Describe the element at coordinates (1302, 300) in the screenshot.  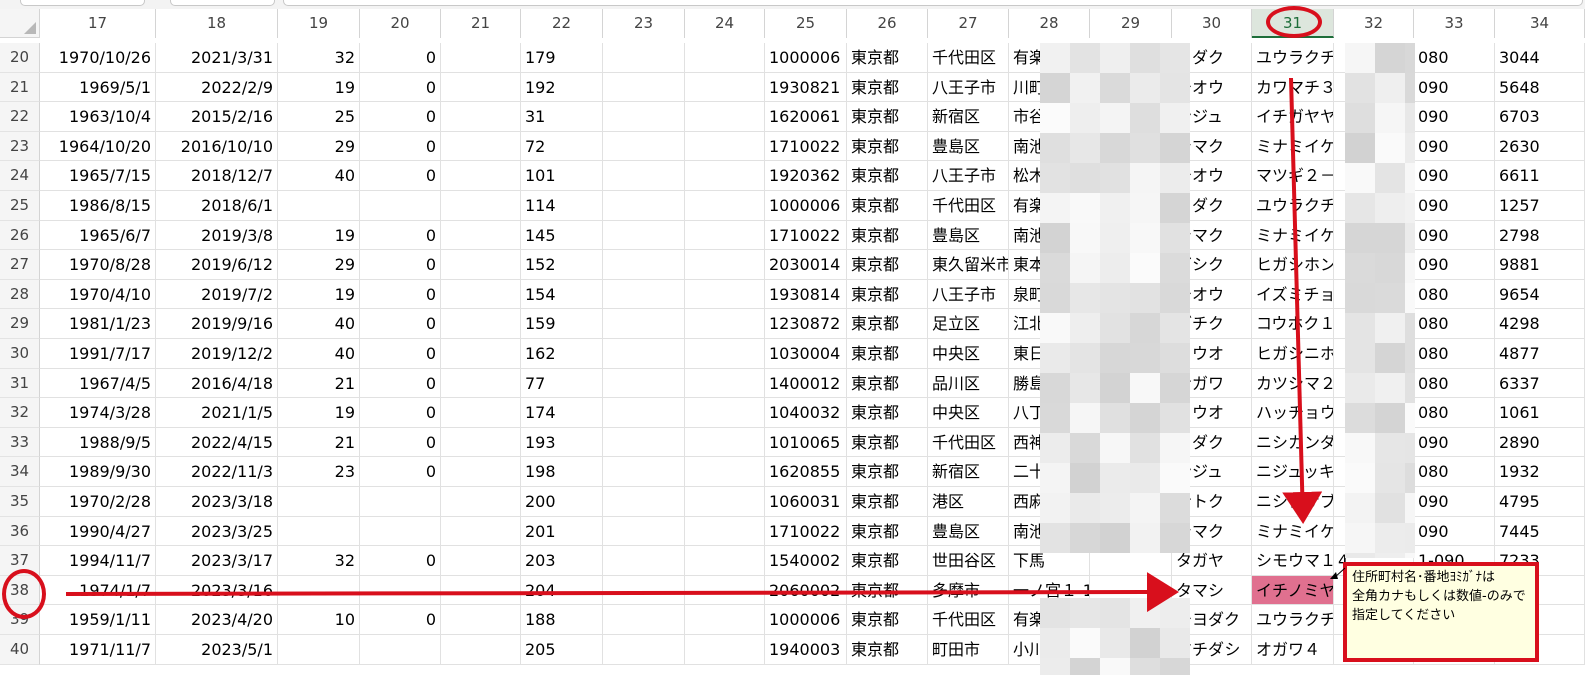
I see `vertical-arrow` at that location.